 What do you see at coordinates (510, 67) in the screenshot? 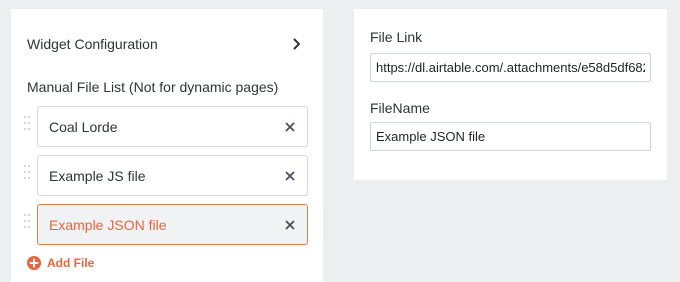
I see `file-link-input` at bounding box center [510, 67].